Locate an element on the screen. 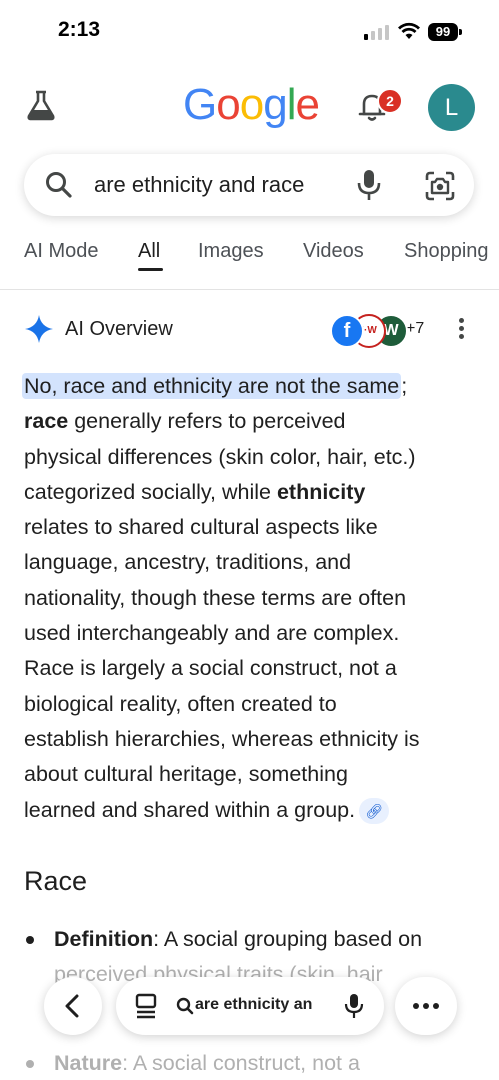 This screenshot has width=499, height=1080. tab-shopping: Shopping is located at coordinates (446, 251).